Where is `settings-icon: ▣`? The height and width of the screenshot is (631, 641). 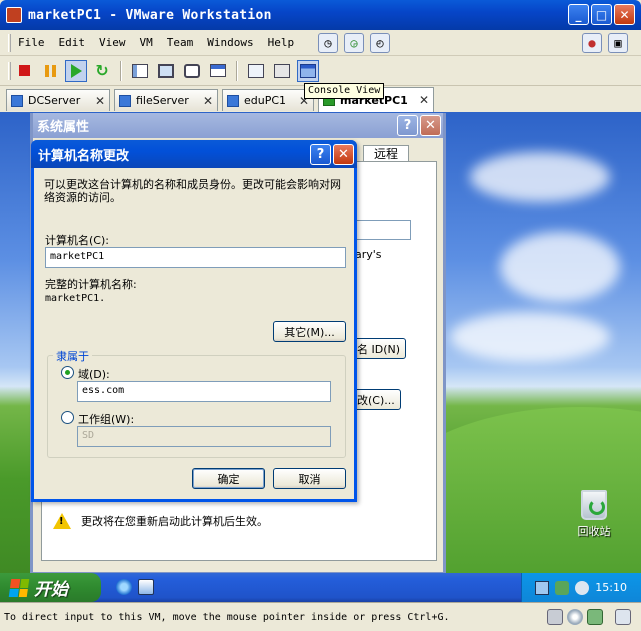 settings-icon: ▣ is located at coordinates (618, 42).